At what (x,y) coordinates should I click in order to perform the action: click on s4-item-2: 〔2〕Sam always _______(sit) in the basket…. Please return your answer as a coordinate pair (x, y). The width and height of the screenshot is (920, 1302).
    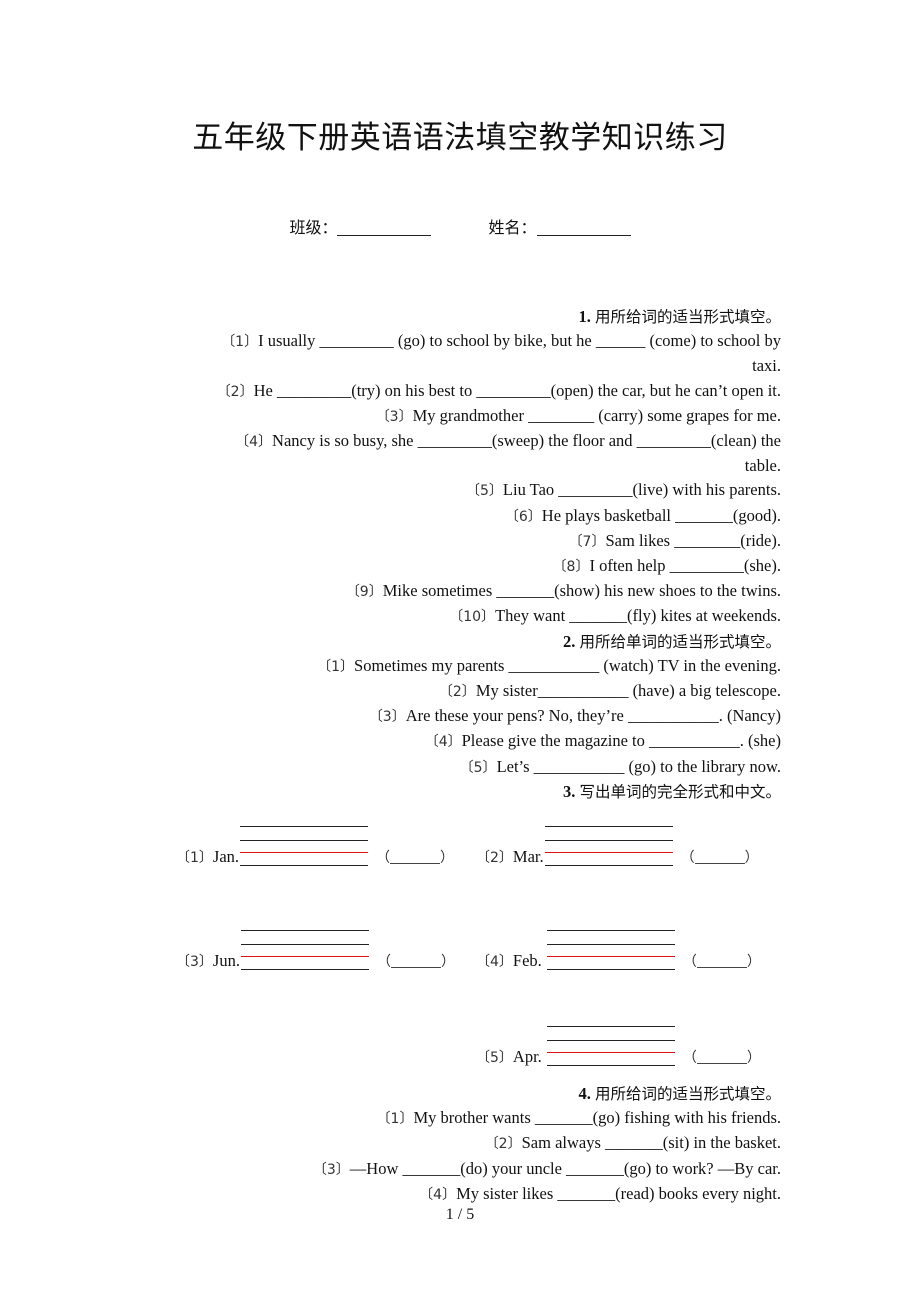
    Looking at the image, I should click on (632, 1143).